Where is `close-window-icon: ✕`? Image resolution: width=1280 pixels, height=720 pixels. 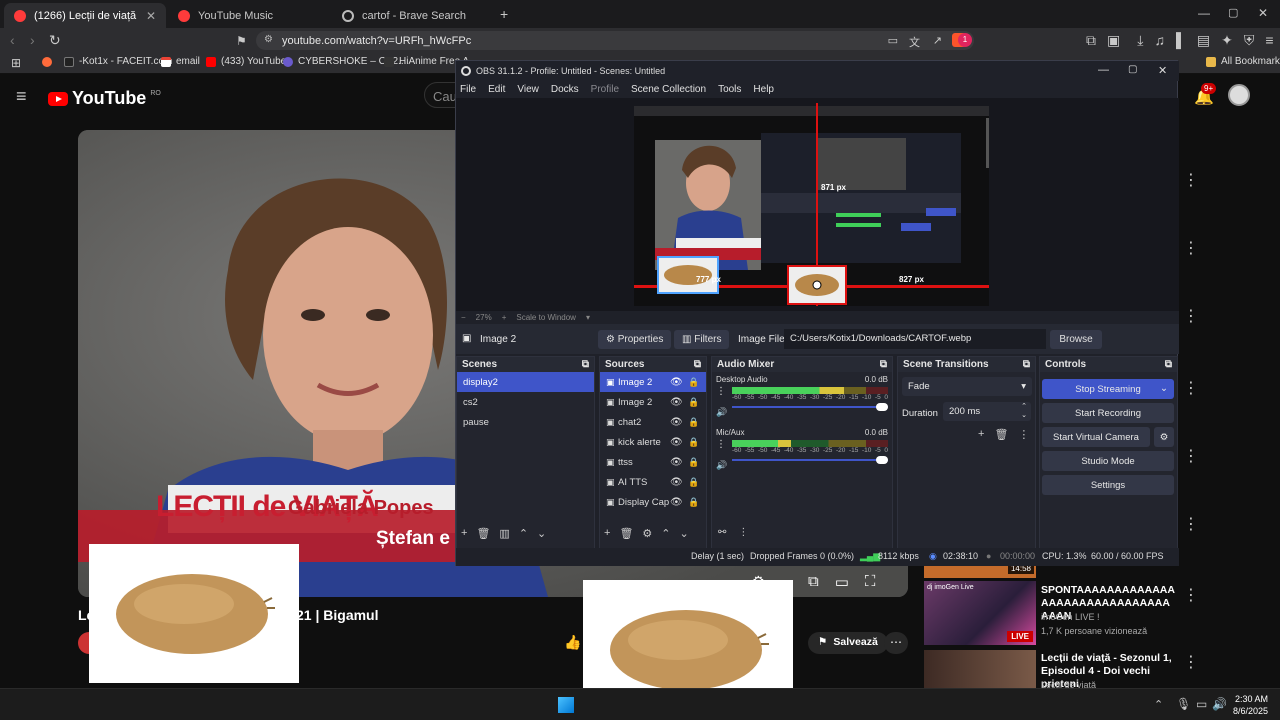 close-window-icon: ✕ is located at coordinates (1263, 13).